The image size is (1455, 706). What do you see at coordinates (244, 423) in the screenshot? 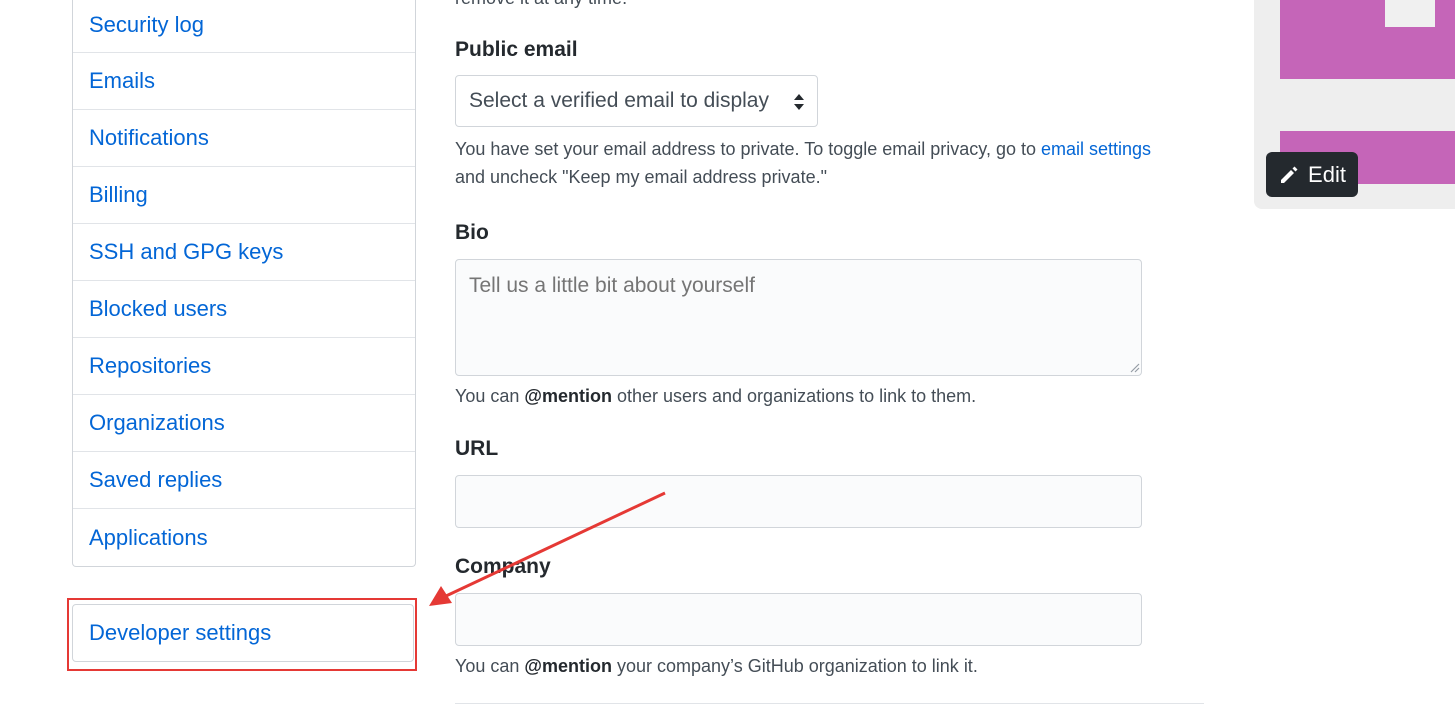
I see `sidebar-item-organizations: Organizations` at bounding box center [244, 423].